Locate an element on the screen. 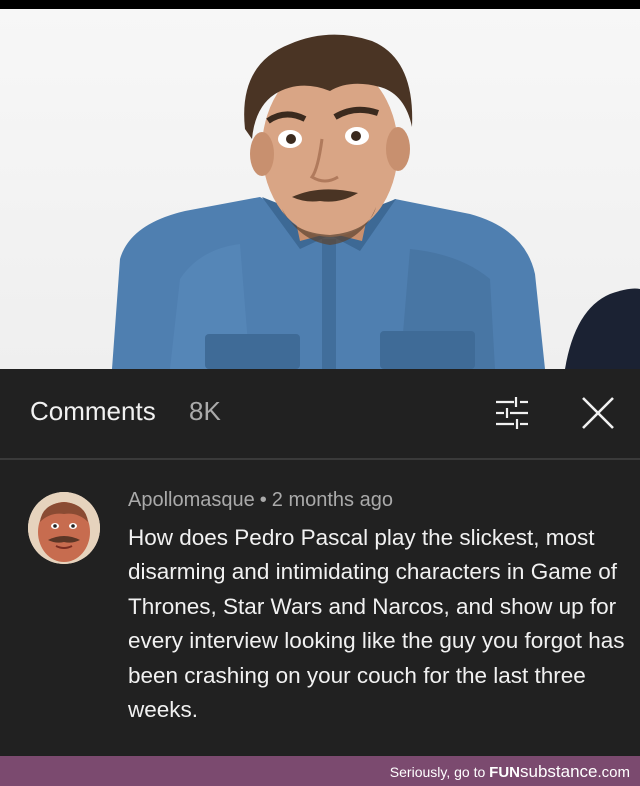 This screenshot has height=786, width=640. avatar is located at coordinates (64, 528).